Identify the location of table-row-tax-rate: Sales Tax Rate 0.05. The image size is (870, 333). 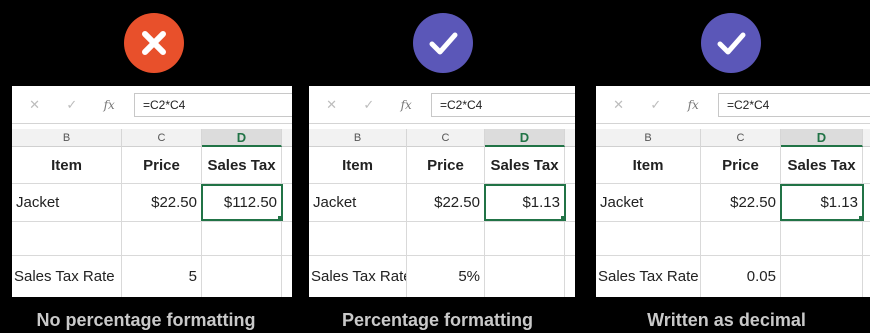
(733, 276).